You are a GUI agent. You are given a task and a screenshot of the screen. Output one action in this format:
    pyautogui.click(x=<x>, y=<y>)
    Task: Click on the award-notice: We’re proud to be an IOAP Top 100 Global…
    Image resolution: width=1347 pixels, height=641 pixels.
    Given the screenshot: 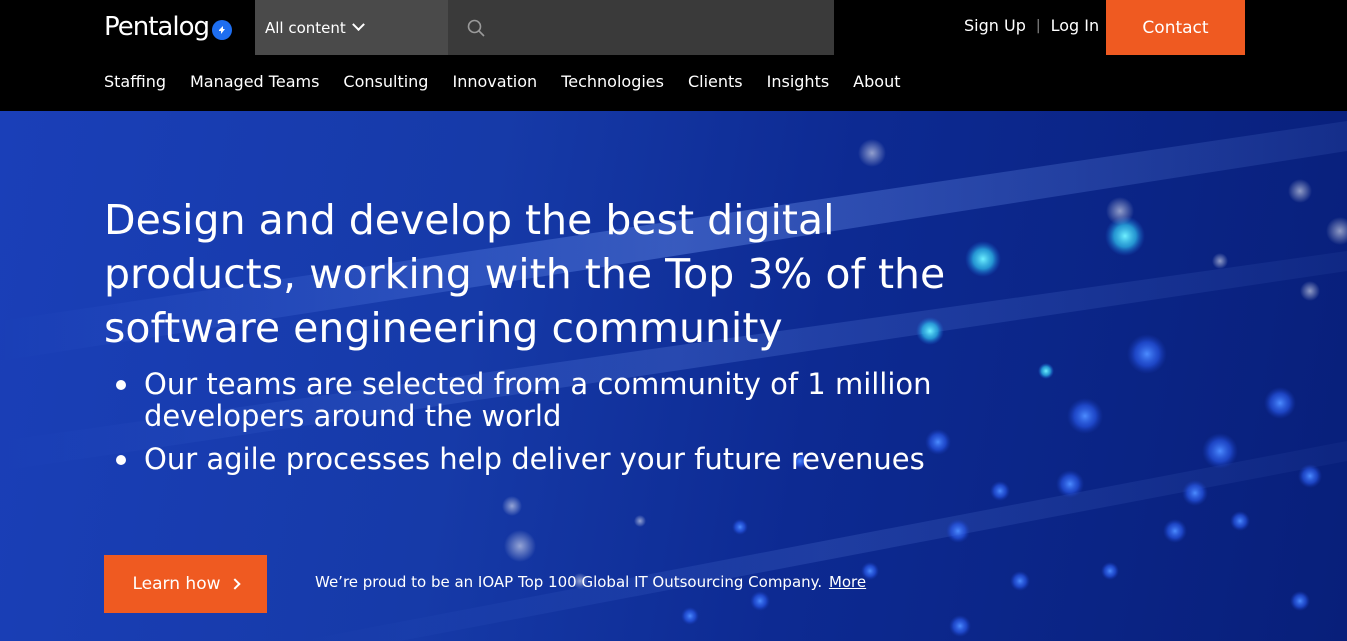 What is the action you would take?
    pyautogui.click(x=590, y=582)
    